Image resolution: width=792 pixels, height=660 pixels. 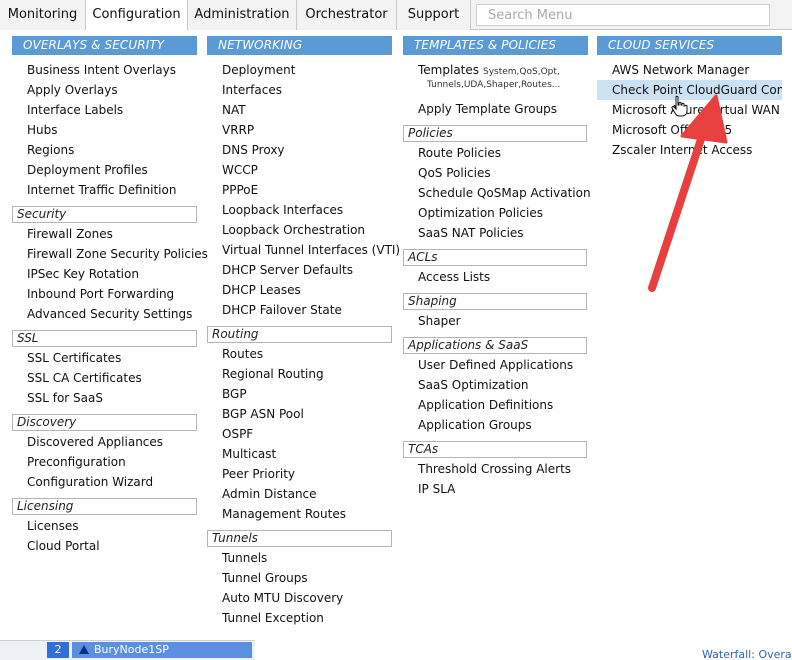 What do you see at coordinates (299, 45) in the screenshot?
I see `column-header-networking: NETWORKING` at bounding box center [299, 45].